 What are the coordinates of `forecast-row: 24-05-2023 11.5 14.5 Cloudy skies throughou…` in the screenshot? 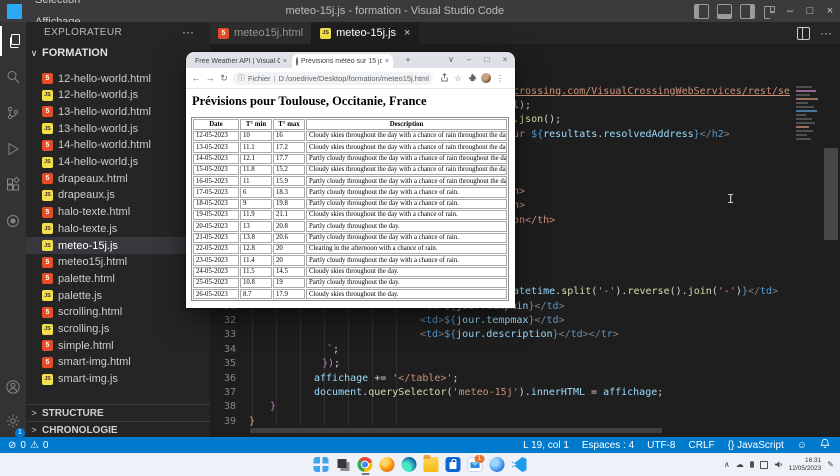 It's located at (350, 271).